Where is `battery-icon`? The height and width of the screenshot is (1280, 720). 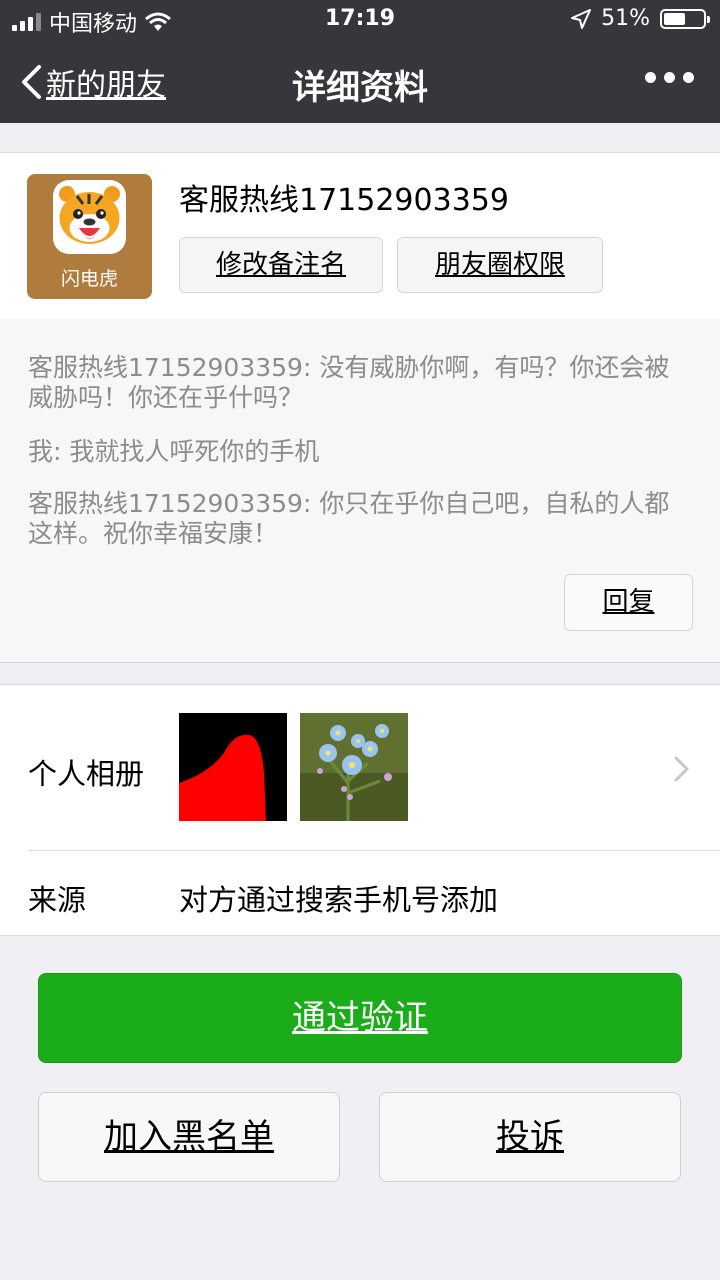 battery-icon is located at coordinates (685, 18).